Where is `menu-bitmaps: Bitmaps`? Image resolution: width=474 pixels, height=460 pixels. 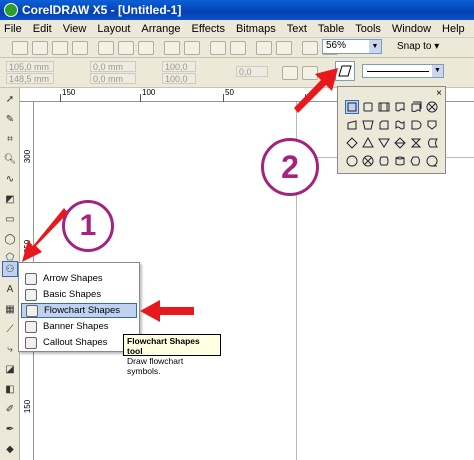 menu-bitmaps: Bitmaps is located at coordinates (256, 29).